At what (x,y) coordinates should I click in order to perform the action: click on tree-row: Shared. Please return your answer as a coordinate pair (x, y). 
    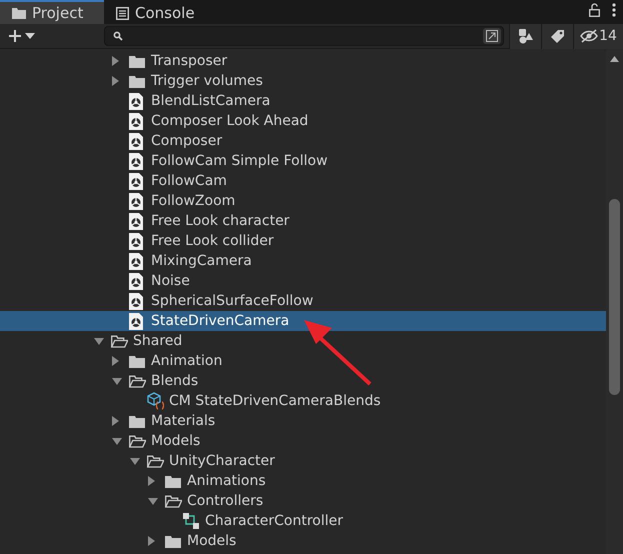
    Looking at the image, I should click on (303, 341).